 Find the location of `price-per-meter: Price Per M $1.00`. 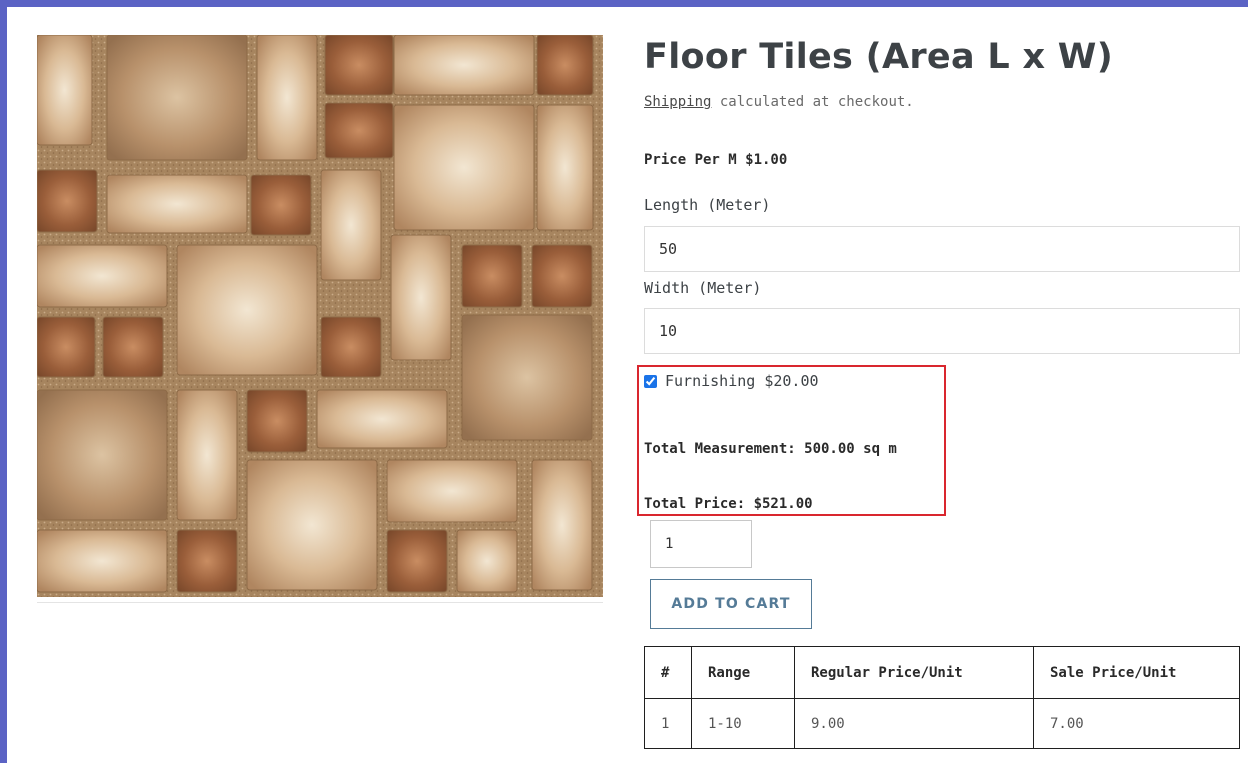

price-per-meter: Price Per M $1.00 is located at coordinates (716, 160).